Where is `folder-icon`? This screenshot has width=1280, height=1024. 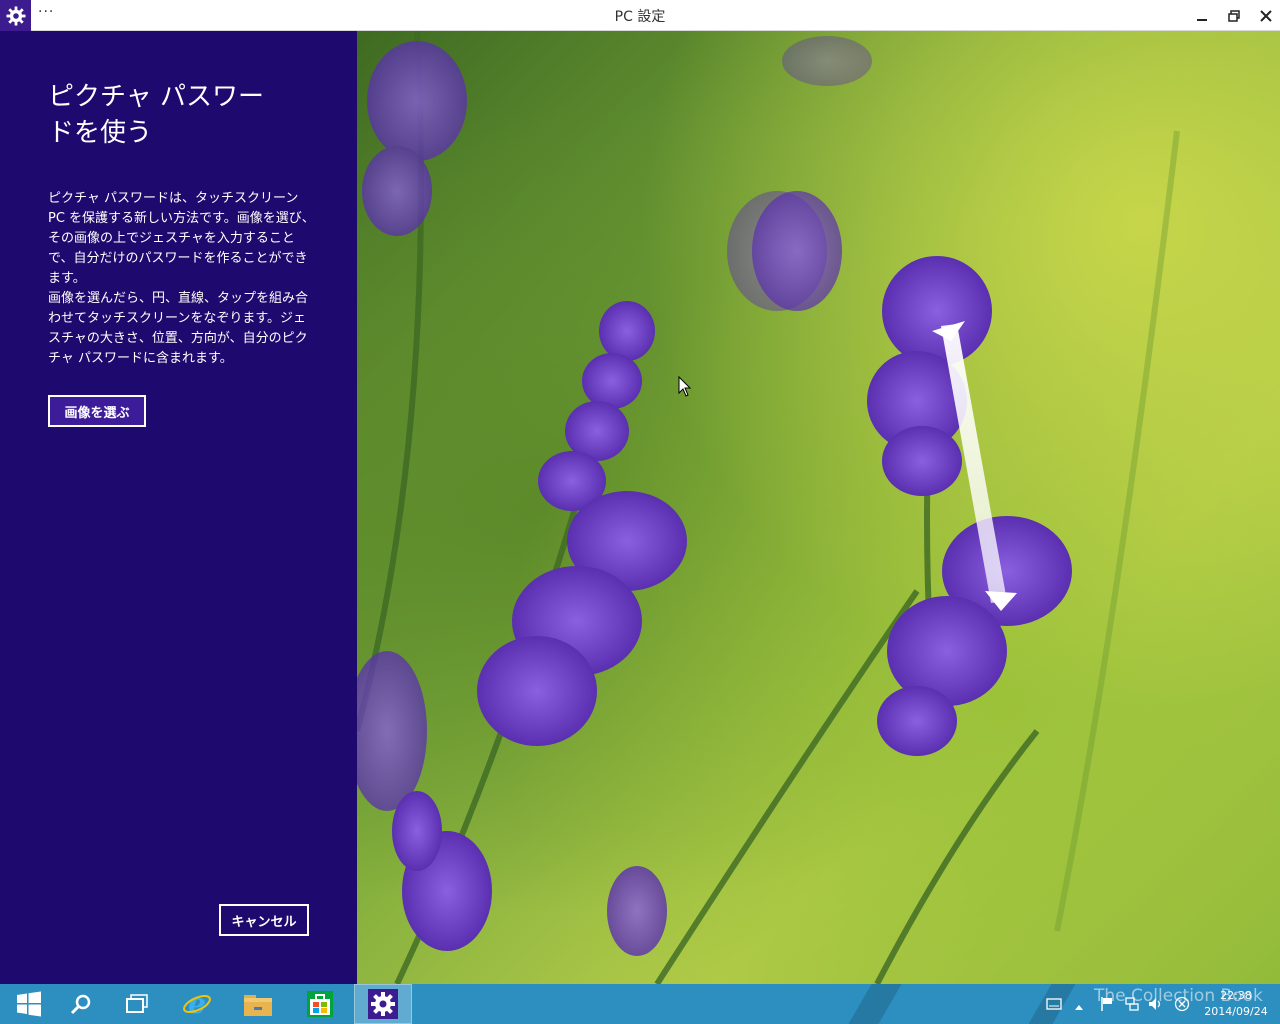
folder-icon is located at coordinates (258, 1005).